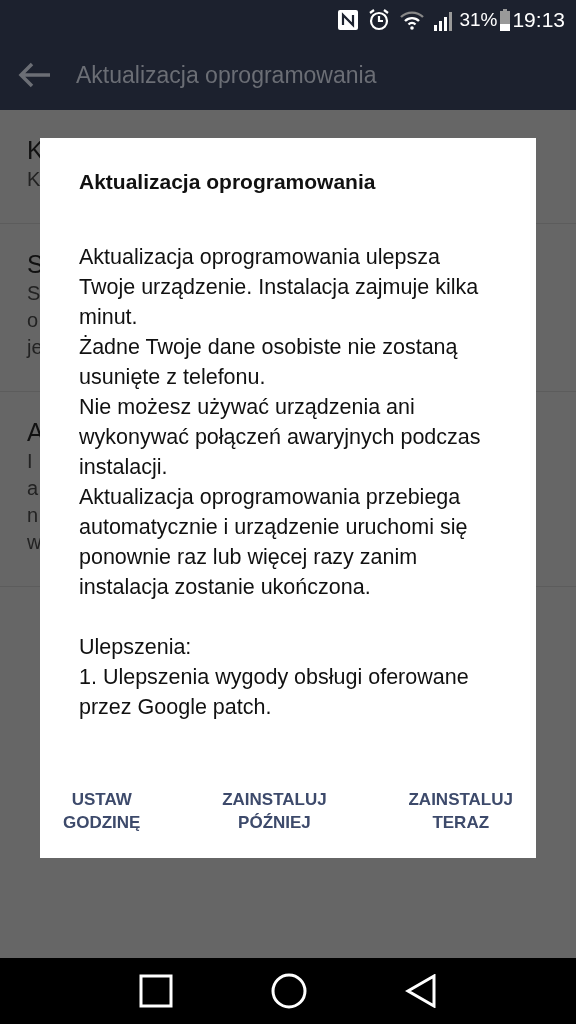  I want to click on list-item-text: a, so click(33, 488).